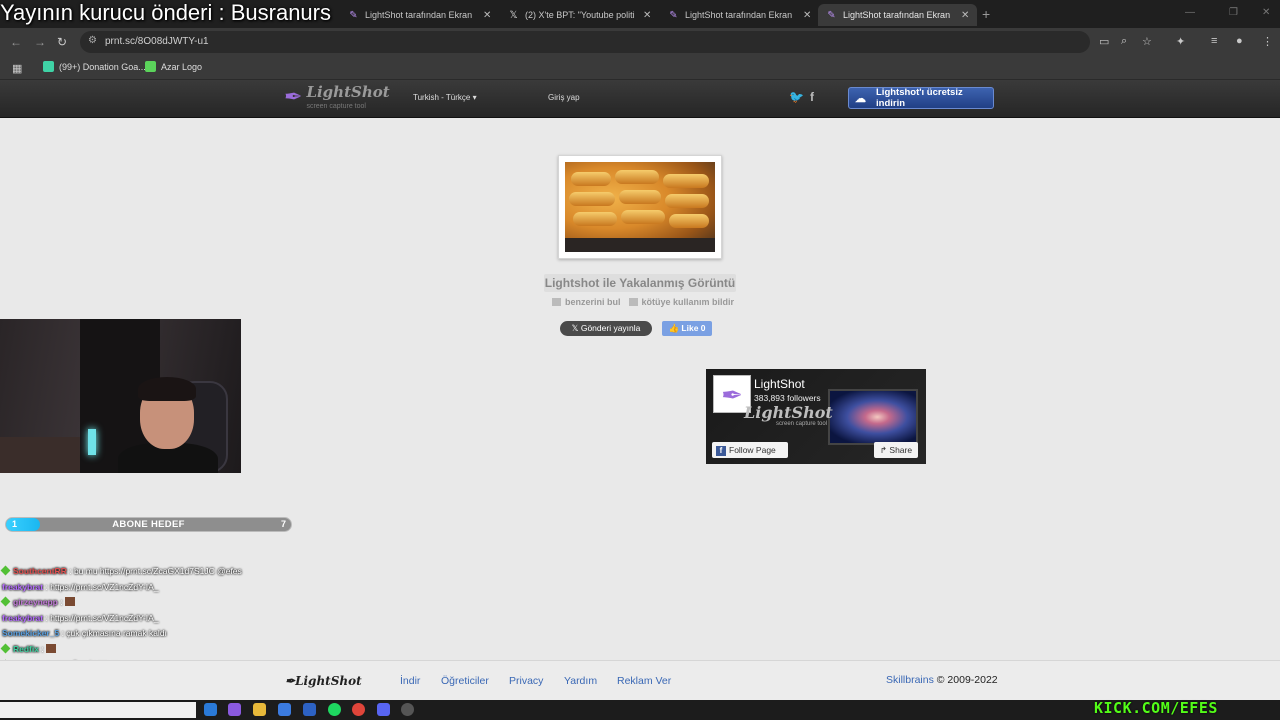  What do you see at coordinates (92, 40) in the screenshot?
I see `site-settings-icon: ⚙` at bounding box center [92, 40].